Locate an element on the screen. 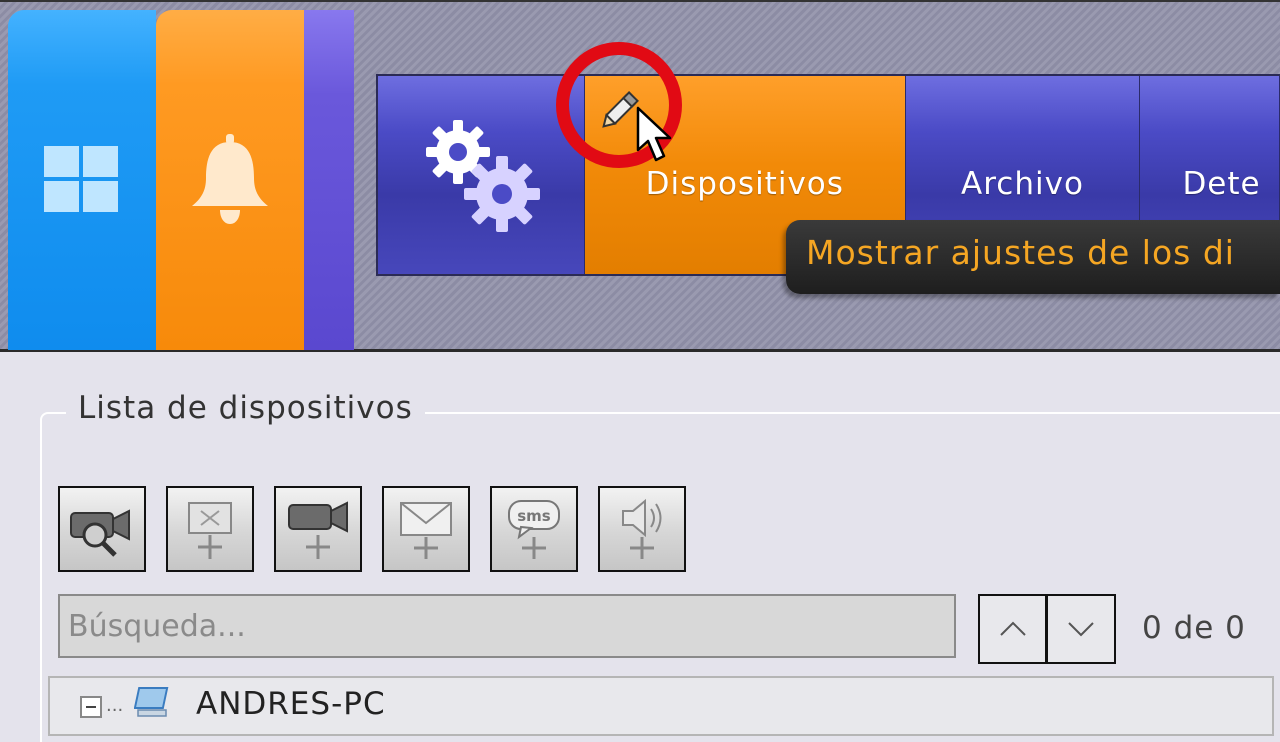 This screenshot has height=742, width=1280. menu-item-label: Archivo is located at coordinates (1022, 184).